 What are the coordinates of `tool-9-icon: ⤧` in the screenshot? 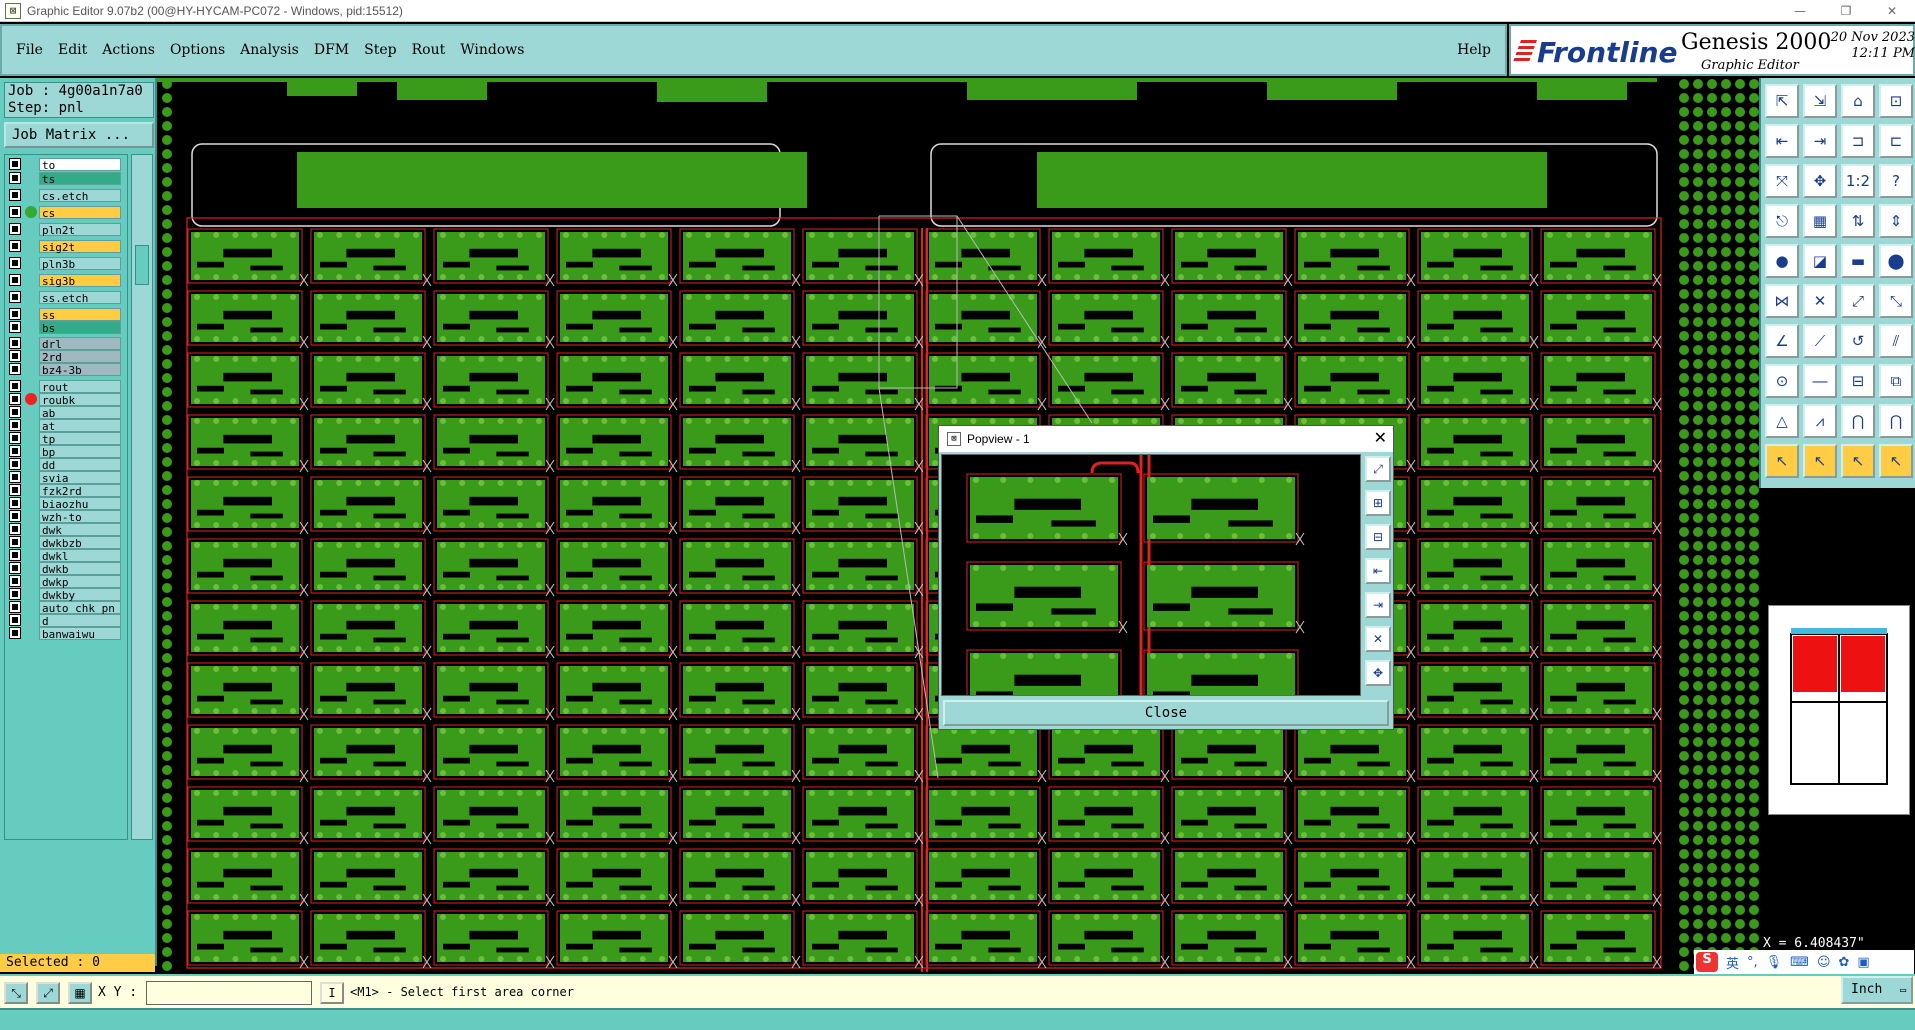 It's located at (1782, 181).